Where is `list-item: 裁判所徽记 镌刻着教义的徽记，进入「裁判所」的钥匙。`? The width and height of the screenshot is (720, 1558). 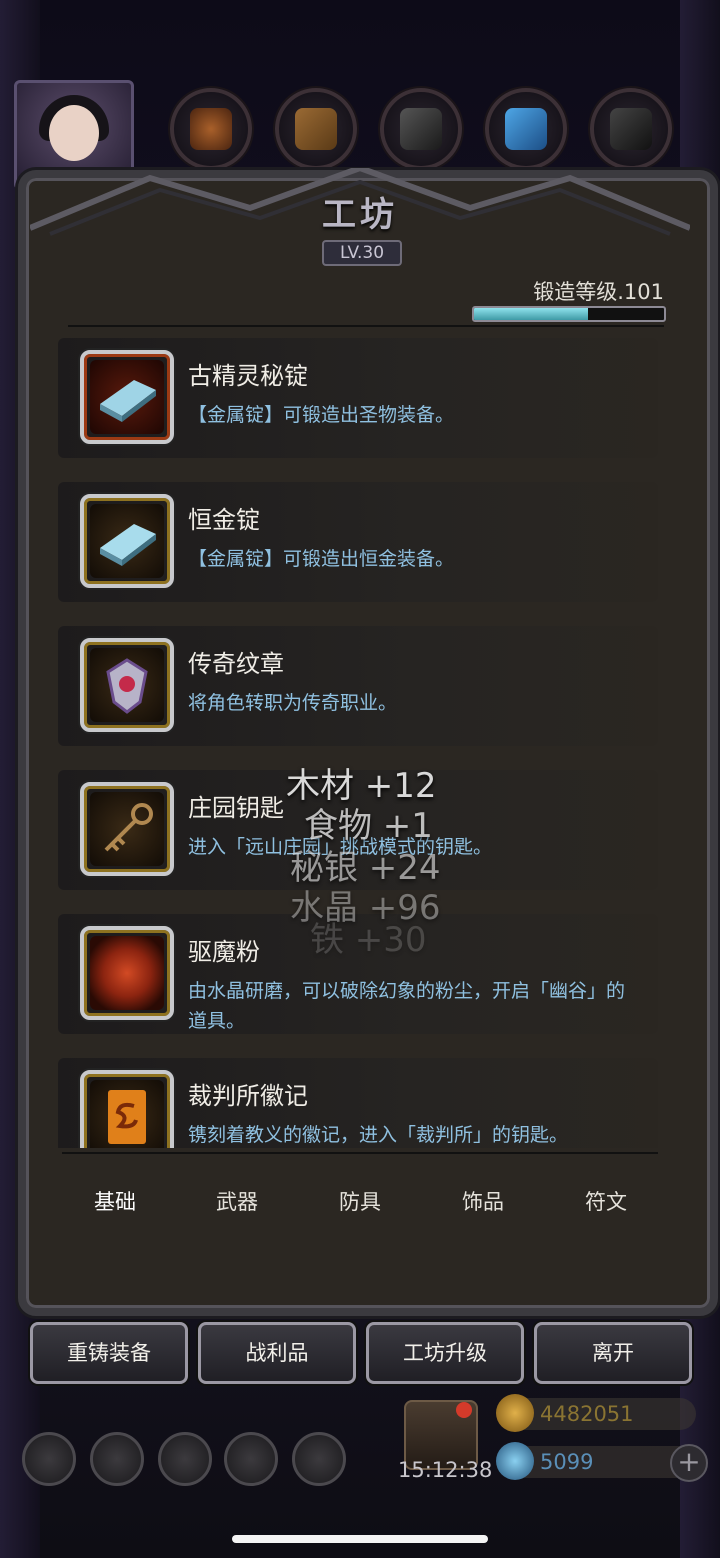 list-item: 裁判所徽记 镌刻着教义的徽记，进入「裁判所」的钥匙。 is located at coordinates (358, 1103).